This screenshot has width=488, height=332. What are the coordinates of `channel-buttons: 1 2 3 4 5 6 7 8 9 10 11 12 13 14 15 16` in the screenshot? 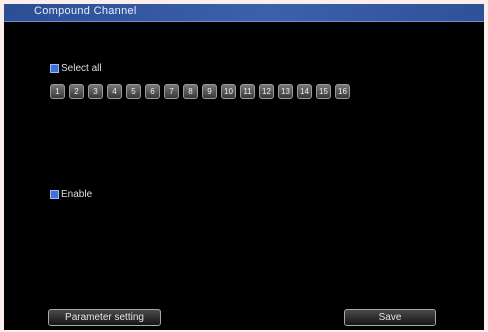 It's located at (202, 91).